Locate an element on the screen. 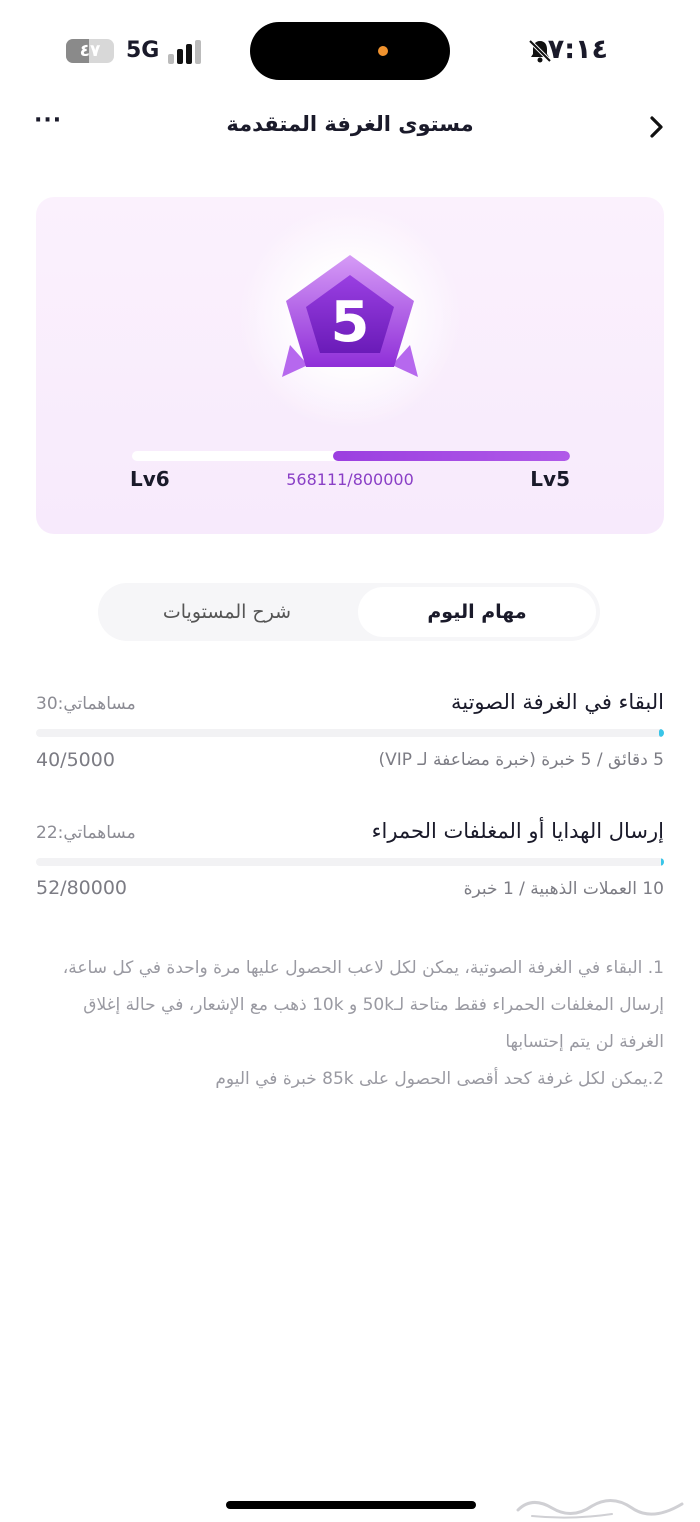 The height and width of the screenshot is (1522, 700). tab-bar: شرح المستويات مهام اليوم is located at coordinates (349, 612).